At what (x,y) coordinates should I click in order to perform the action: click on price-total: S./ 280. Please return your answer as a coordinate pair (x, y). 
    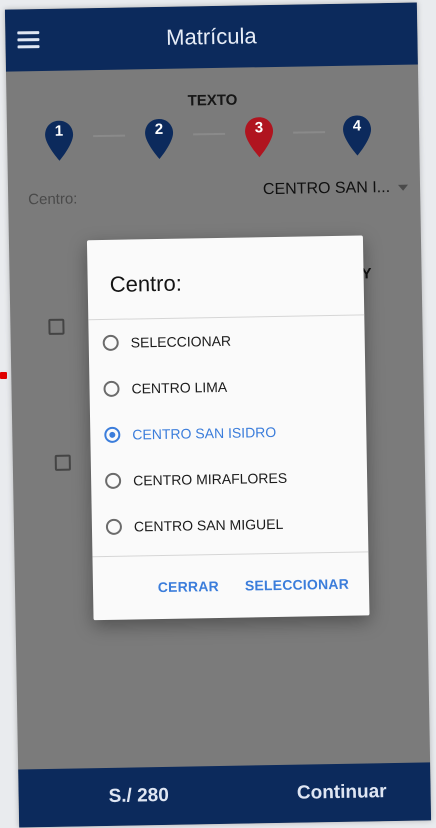
    Looking at the image, I should click on (139, 795).